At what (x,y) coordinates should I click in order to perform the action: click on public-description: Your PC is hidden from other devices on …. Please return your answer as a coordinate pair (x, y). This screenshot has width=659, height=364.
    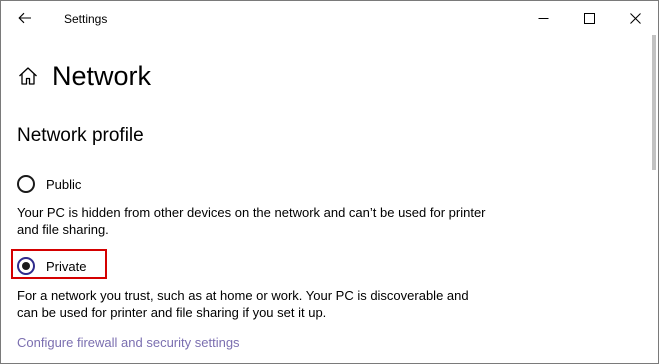
    Looking at the image, I should click on (251, 221).